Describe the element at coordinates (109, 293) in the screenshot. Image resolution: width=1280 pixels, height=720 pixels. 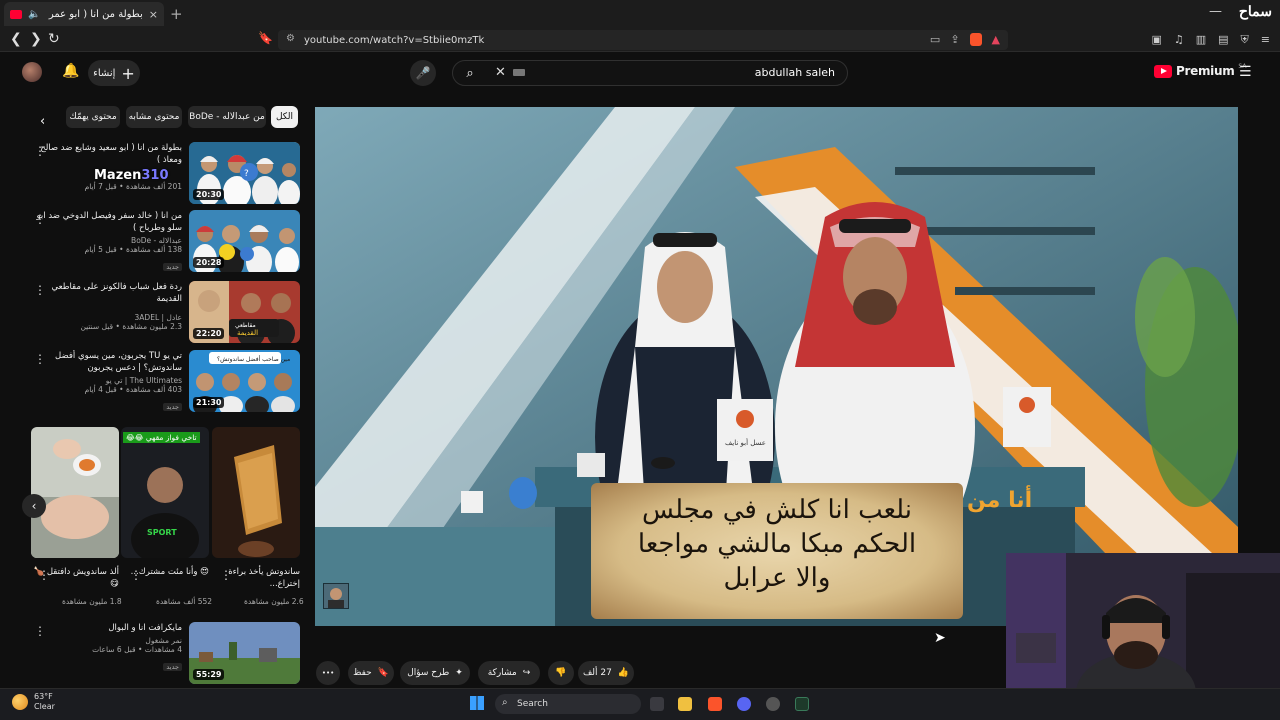
I see `video-title: ردة فعل شباب فالكونز على مقاطعي القديمة` at that location.